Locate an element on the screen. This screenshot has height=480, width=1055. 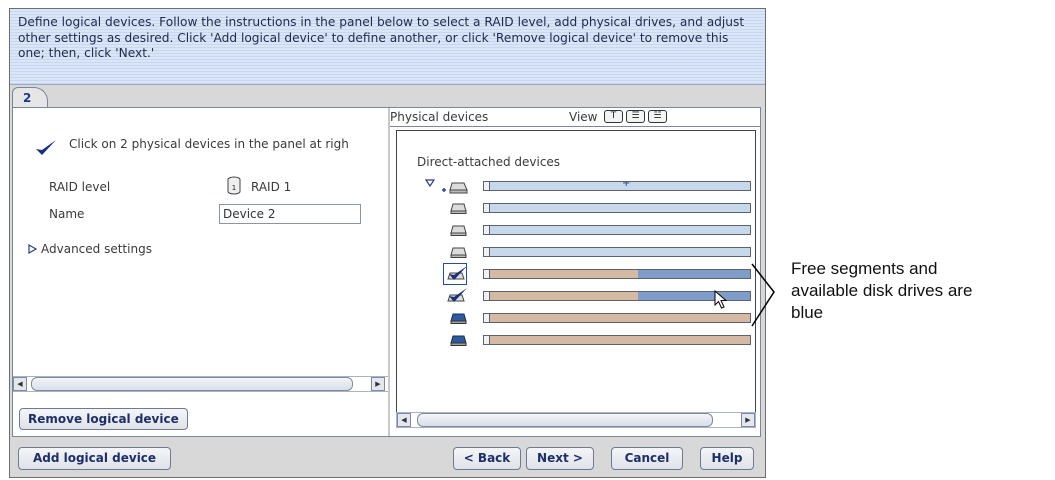
view-list-button: ☰ is located at coordinates (635, 116).